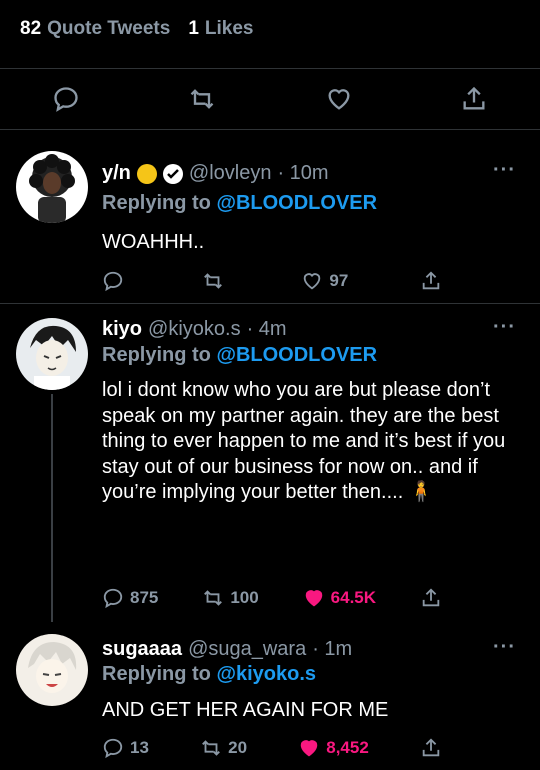 The image size is (540, 770). What do you see at coordinates (324, 281) in the screenshot?
I see `like-button: 97` at bounding box center [324, 281].